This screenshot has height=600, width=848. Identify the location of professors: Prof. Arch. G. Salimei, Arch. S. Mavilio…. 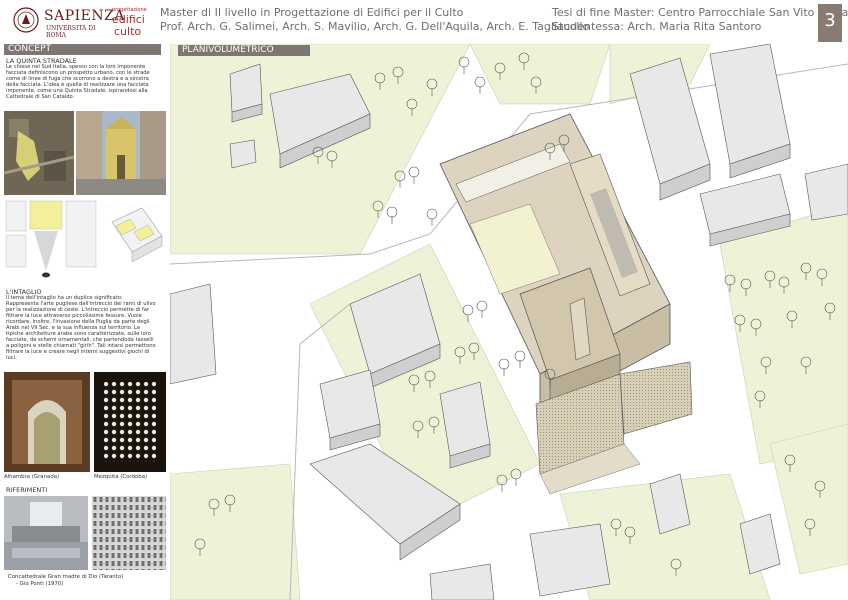
(375, 26).